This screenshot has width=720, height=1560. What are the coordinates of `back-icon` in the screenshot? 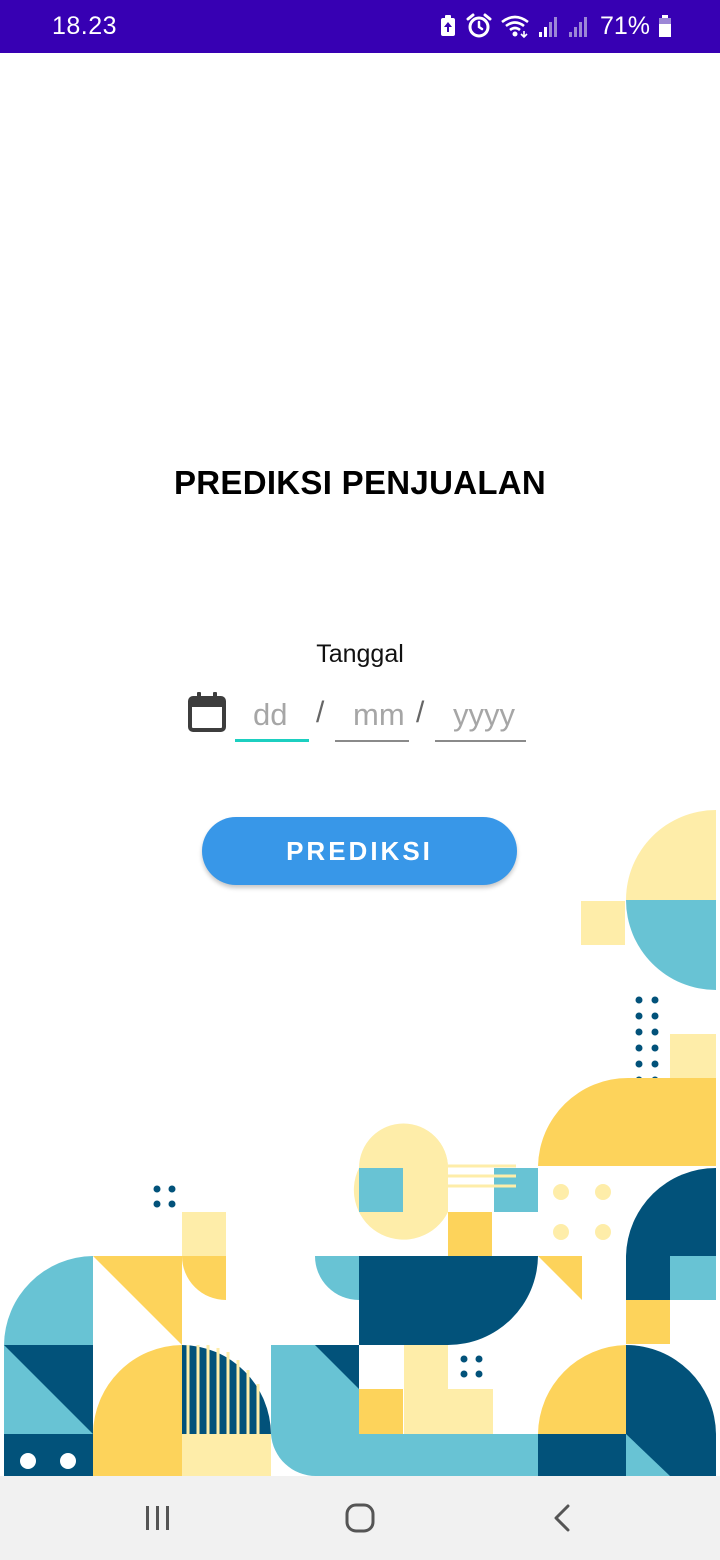 It's located at (562, 1518).